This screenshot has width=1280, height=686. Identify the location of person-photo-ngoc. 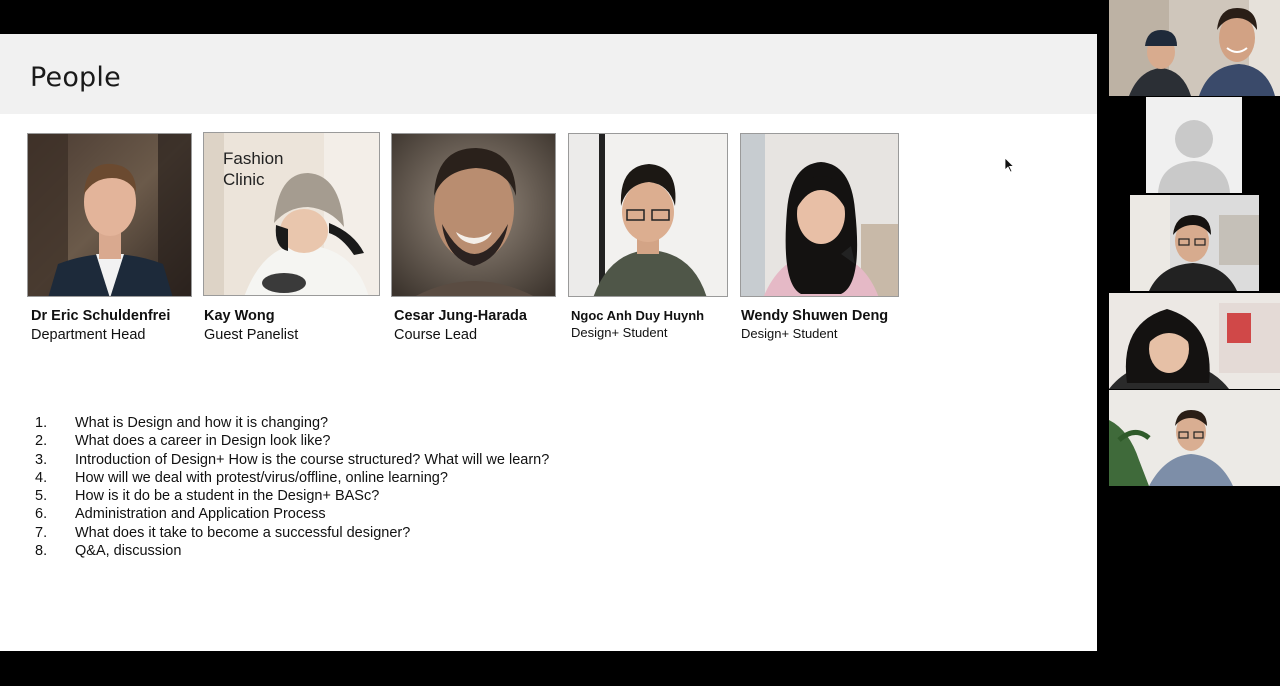
(648, 215).